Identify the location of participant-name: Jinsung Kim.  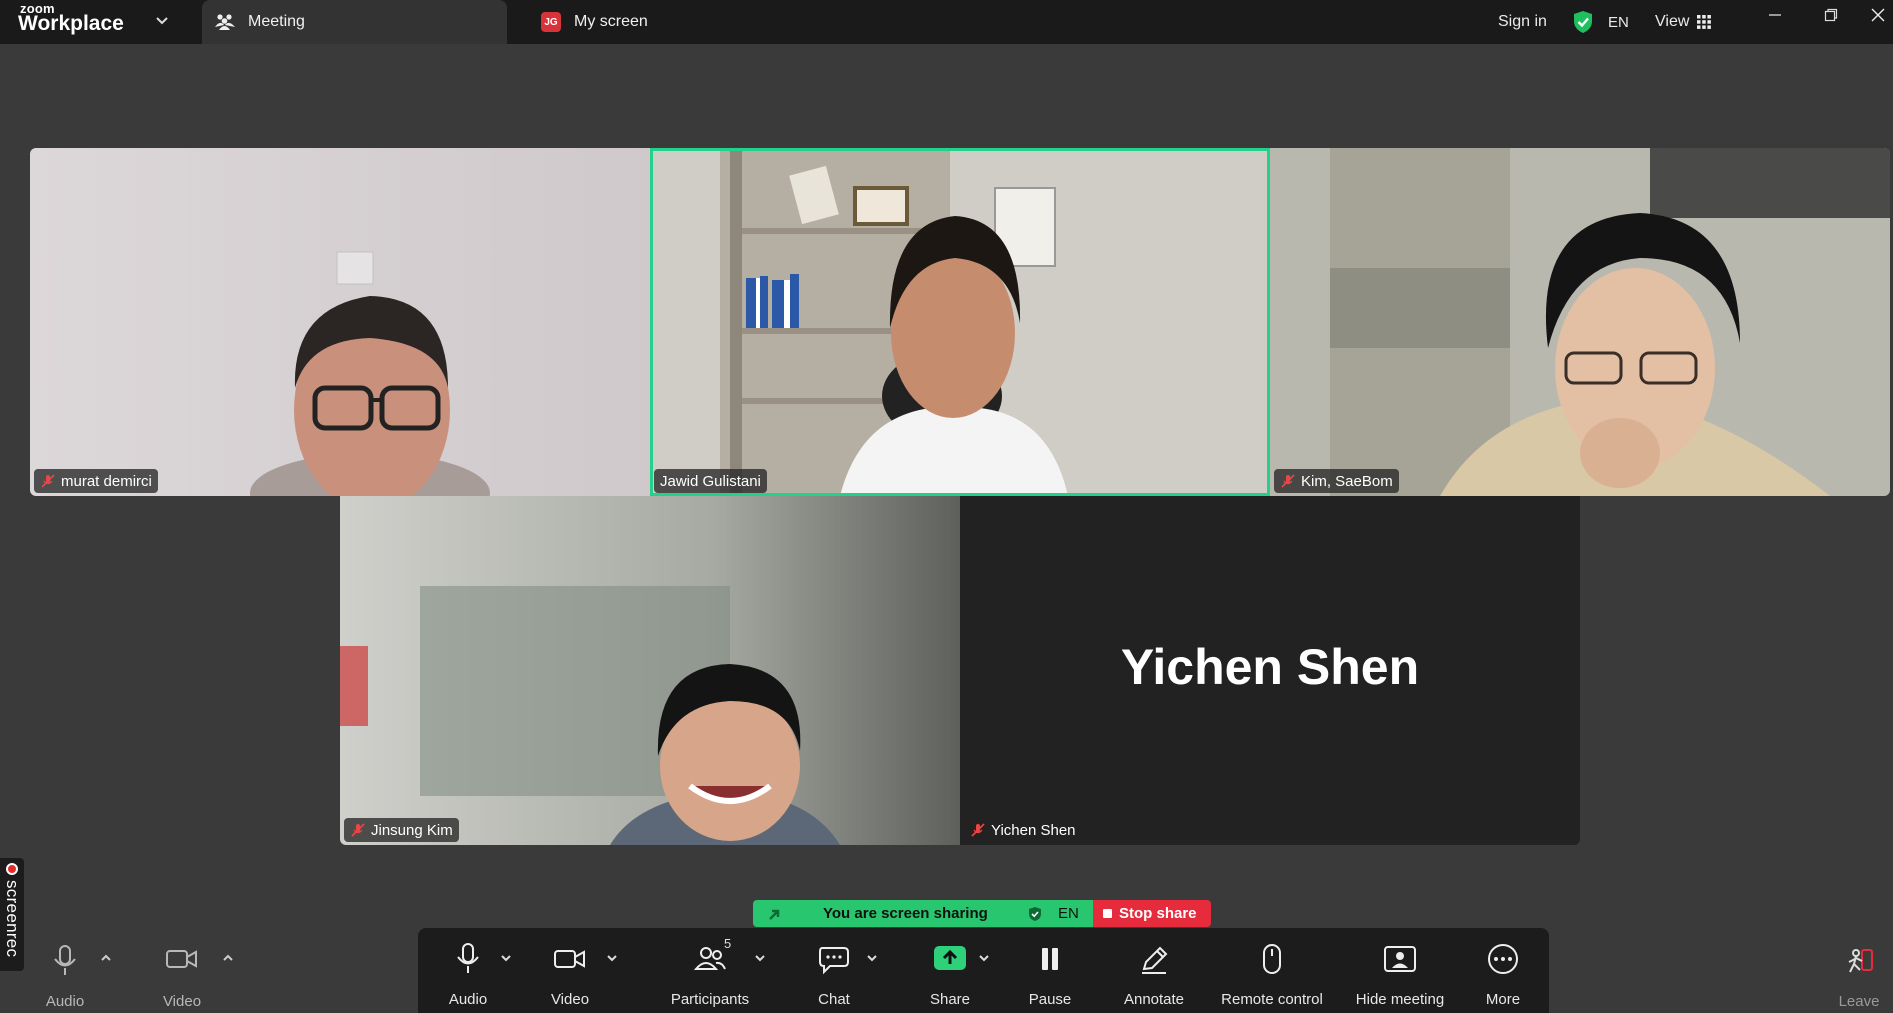
(412, 830).